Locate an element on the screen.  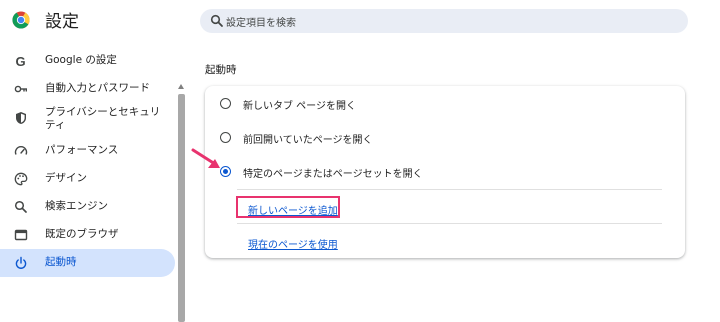
sidebar-item-label: パフォーマンス is located at coordinates (82, 150).